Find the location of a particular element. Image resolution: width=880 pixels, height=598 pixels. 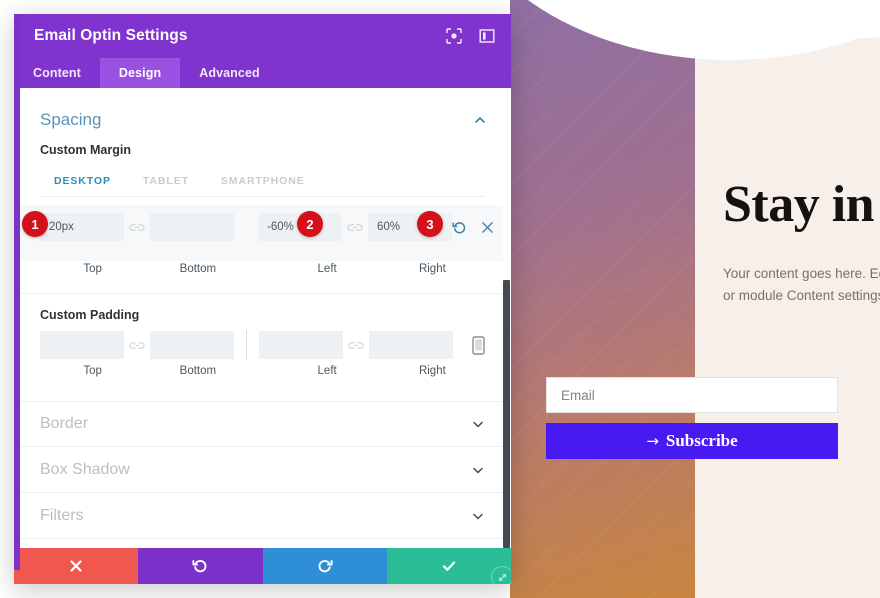

accordion-animation: Animation is located at coordinates (262, 543).